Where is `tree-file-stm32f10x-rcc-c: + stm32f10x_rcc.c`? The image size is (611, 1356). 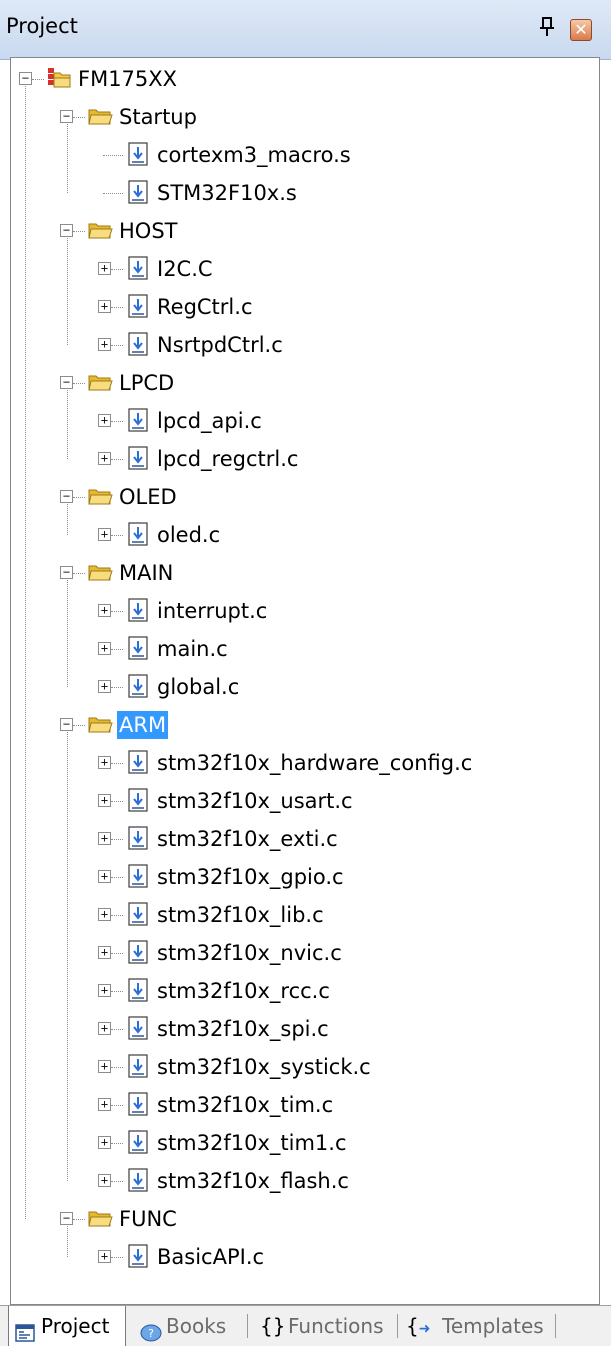
tree-file-stm32f10x-rcc-c: + stm32f10x_rcc.c is located at coordinates (301, 991).